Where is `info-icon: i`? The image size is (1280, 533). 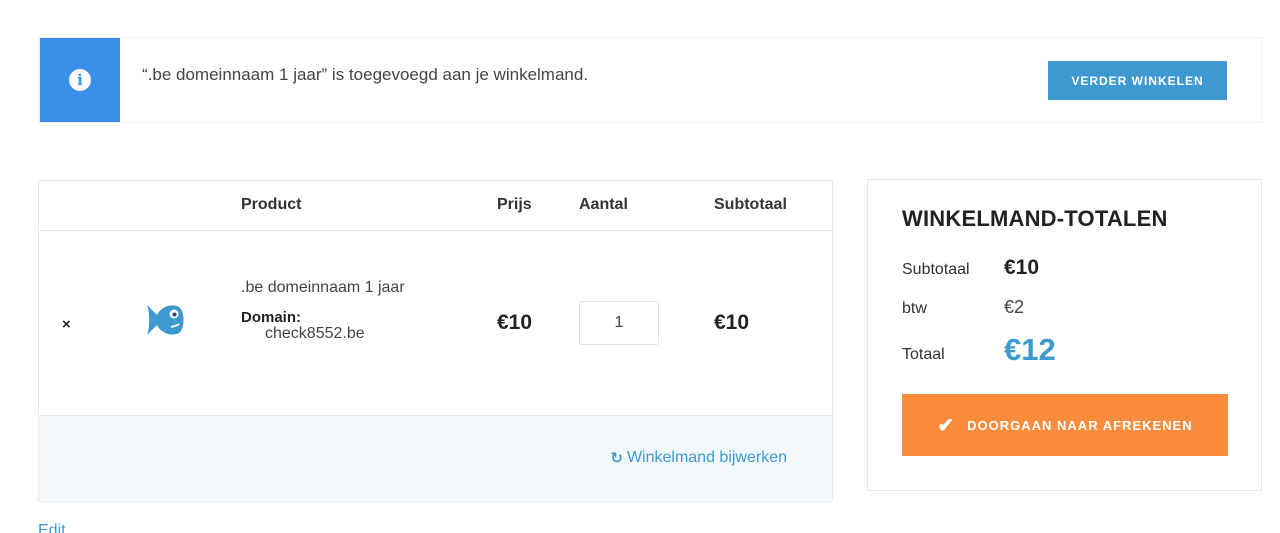
info-icon: i is located at coordinates (80, 80).